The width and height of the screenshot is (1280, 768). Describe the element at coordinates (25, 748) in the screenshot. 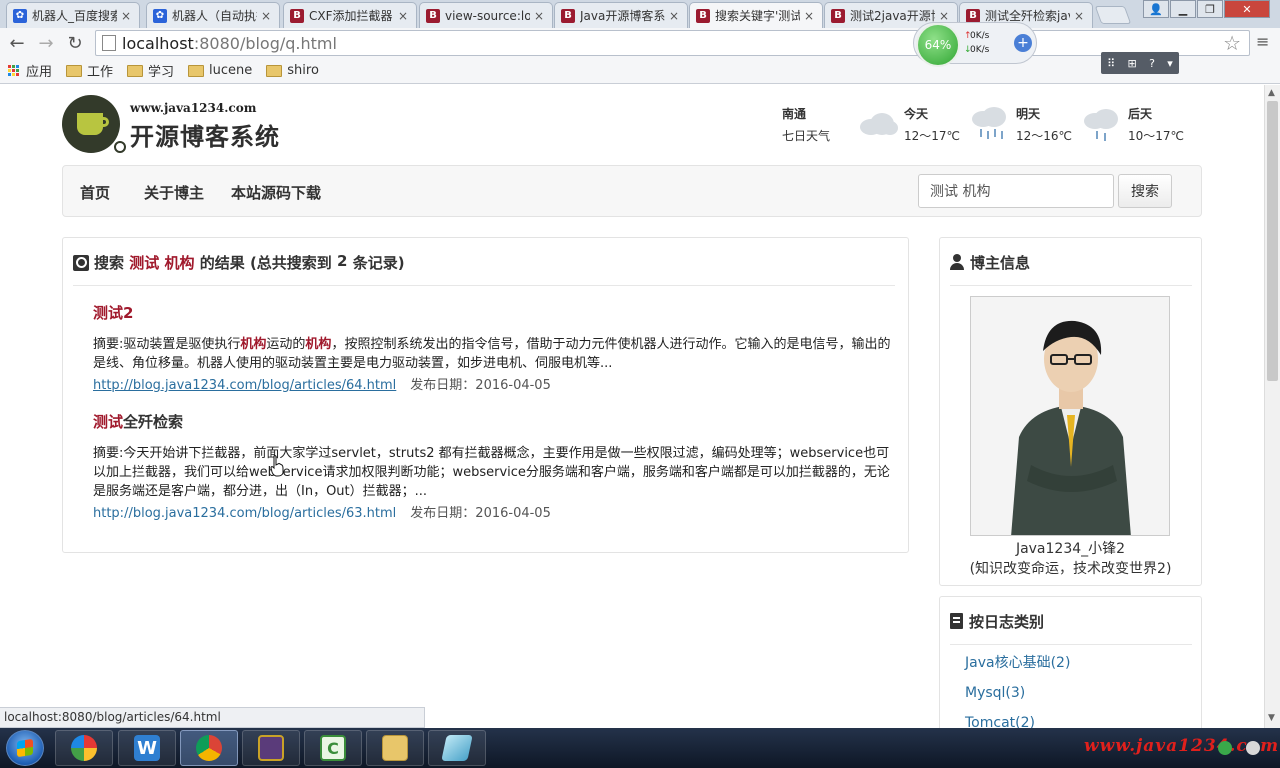

I see `start-button` at that location.